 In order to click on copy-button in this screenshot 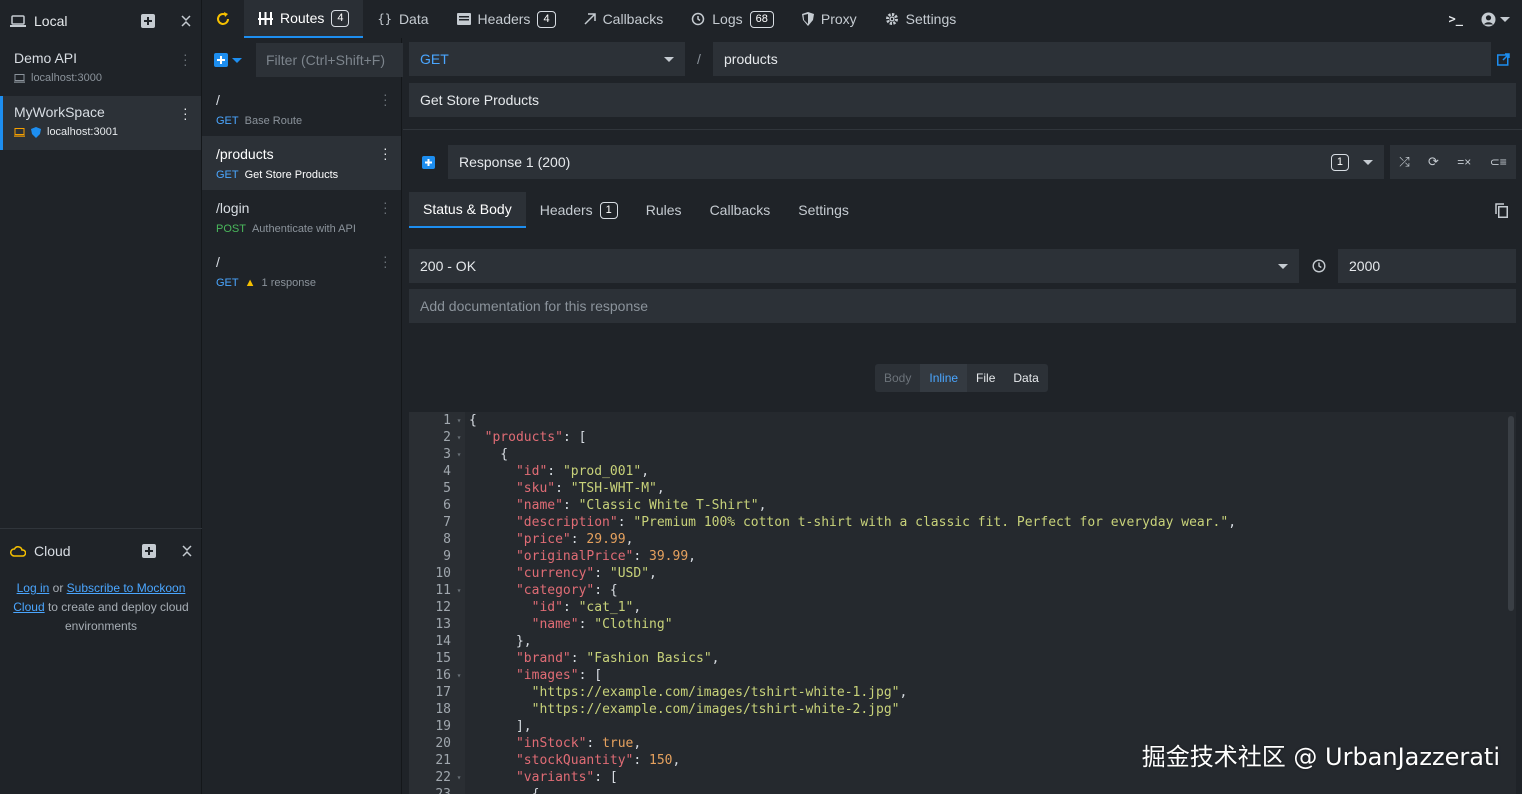, I will do `click(1501, 210)`.